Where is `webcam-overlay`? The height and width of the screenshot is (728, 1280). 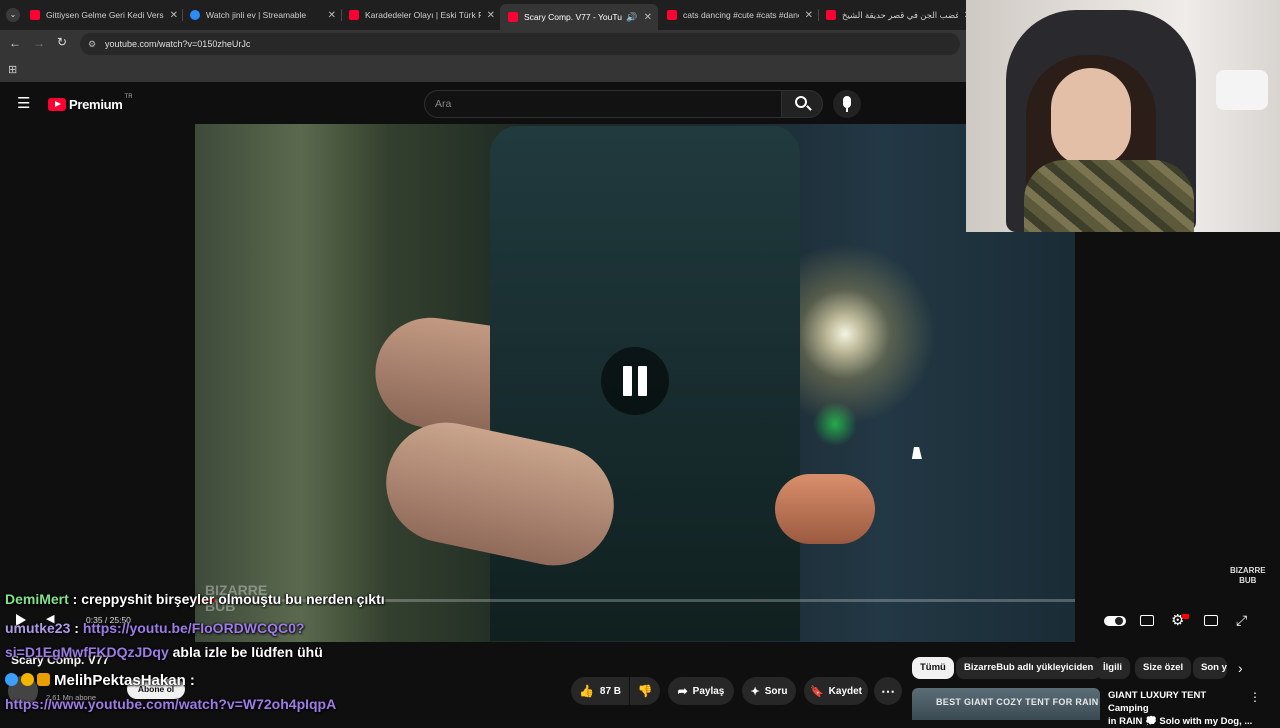 webcam-overlay is located at coordinates (1123, 116).